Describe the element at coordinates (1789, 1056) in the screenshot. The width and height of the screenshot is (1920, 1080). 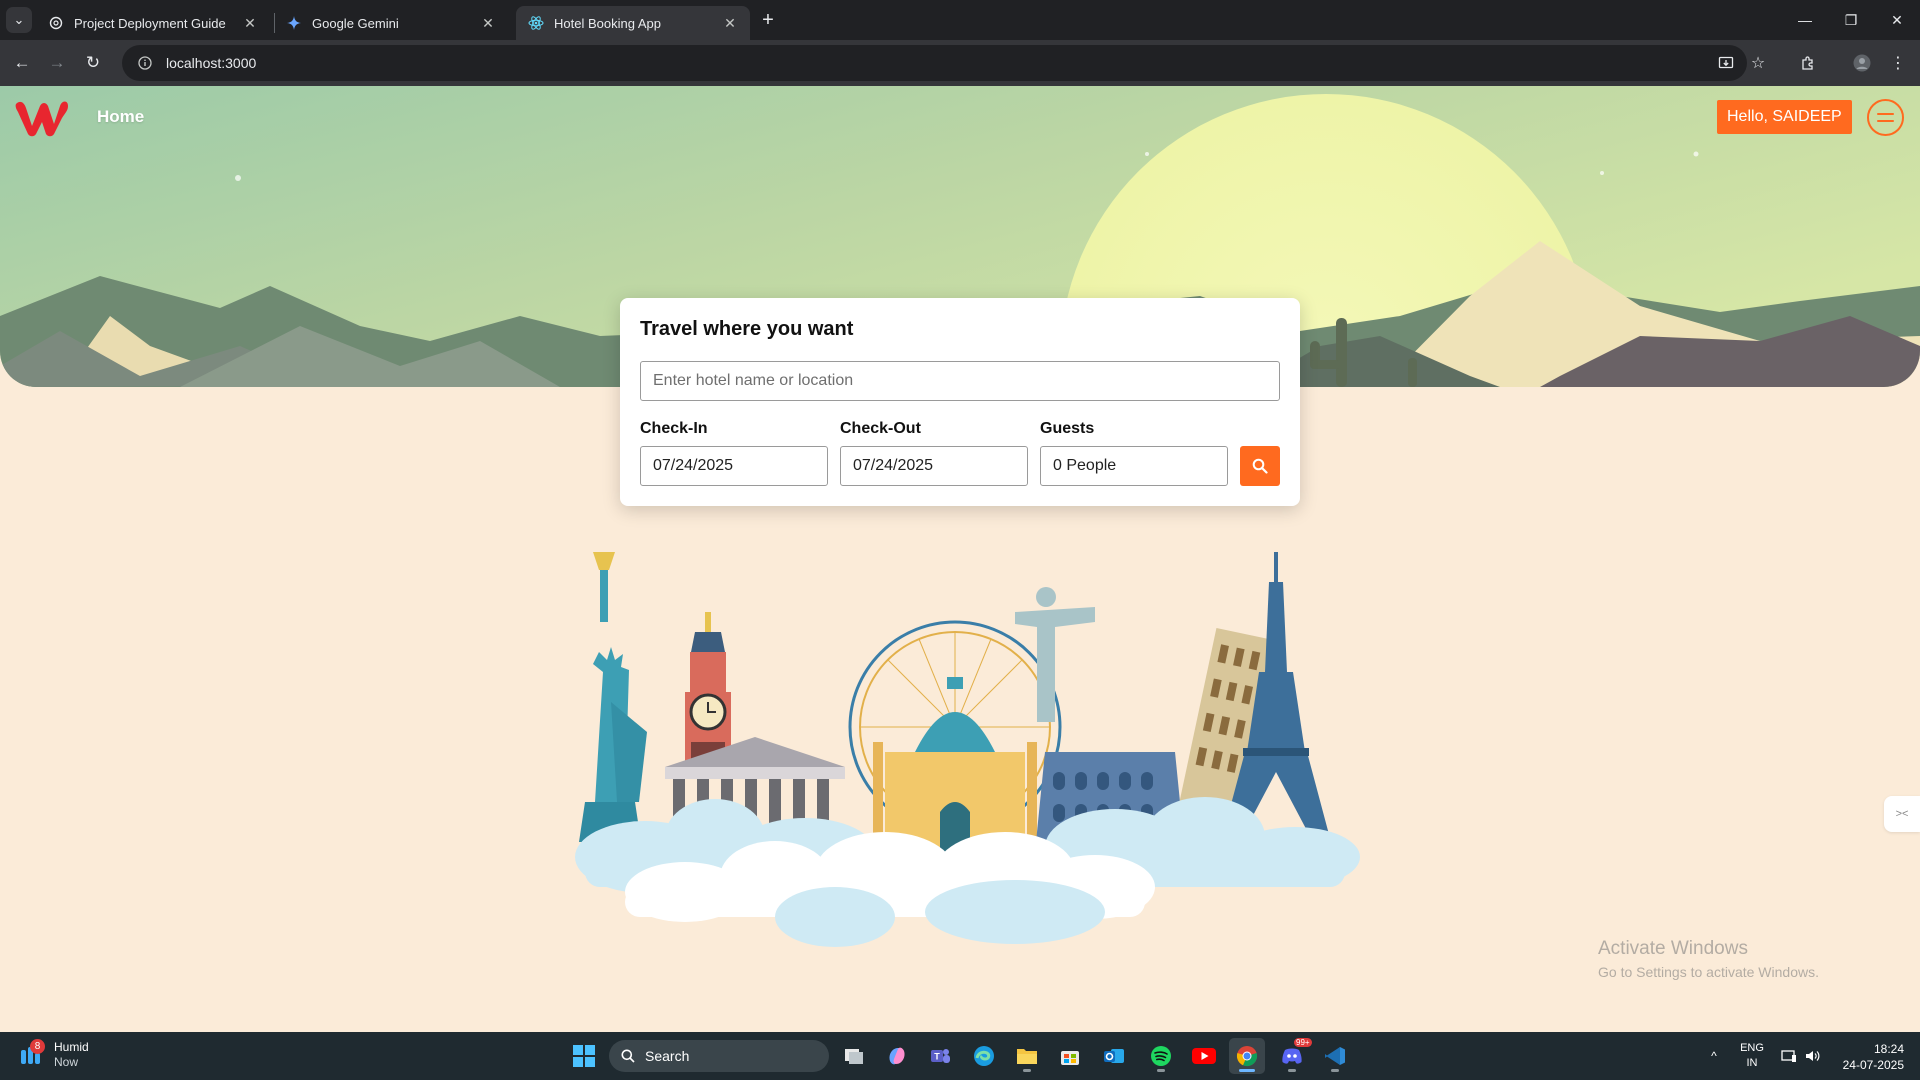
I see `network-icon` at that location.